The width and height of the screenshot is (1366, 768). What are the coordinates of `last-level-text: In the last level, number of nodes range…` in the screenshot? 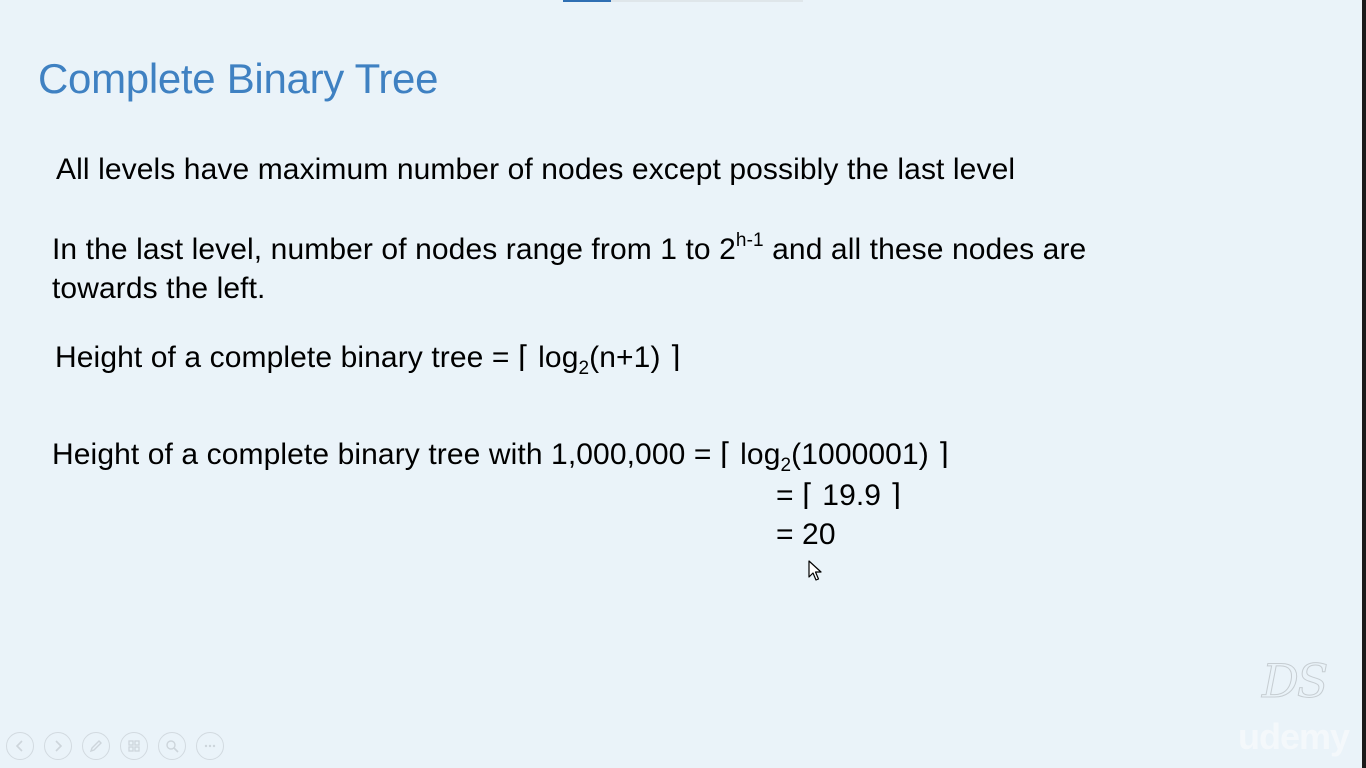 It's located at (569, 248).